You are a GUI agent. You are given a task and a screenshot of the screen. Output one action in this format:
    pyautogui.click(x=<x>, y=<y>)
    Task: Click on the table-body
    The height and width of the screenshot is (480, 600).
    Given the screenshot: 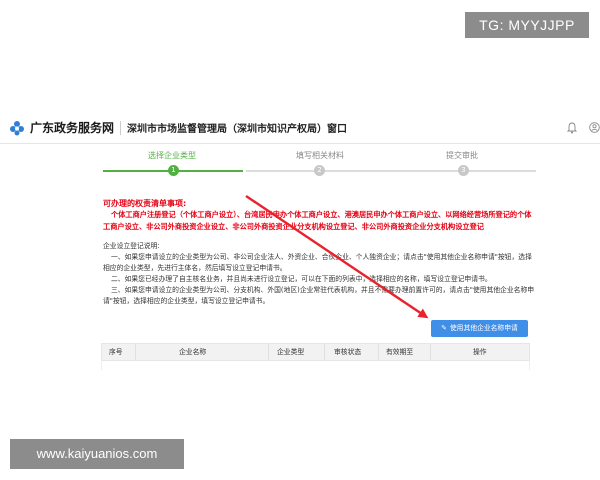 What is the action you would take?
    pyautogui.click(x=315, y=365)
    